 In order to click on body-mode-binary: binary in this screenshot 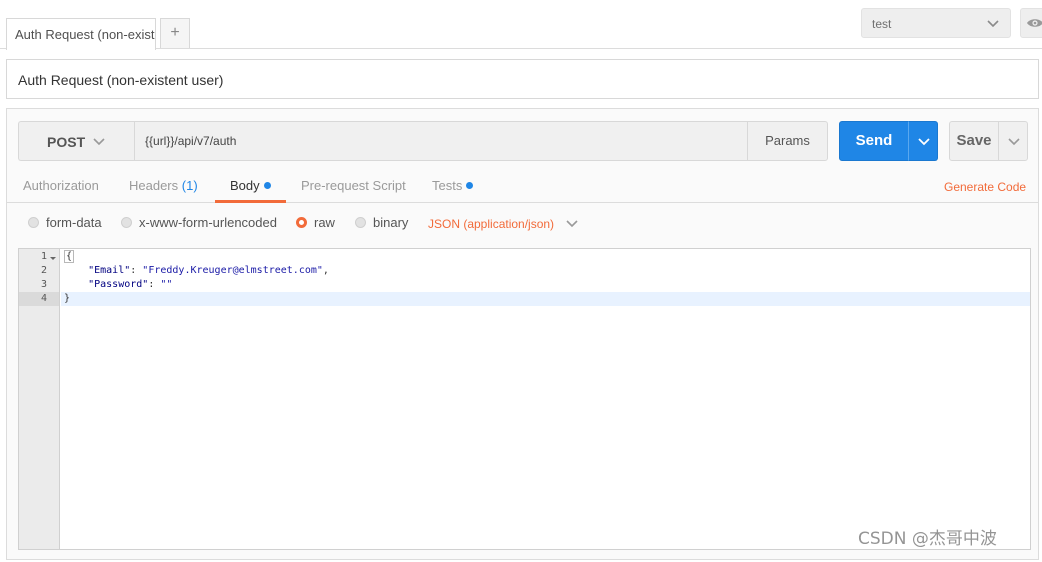, I will do `click(381, 222)`.